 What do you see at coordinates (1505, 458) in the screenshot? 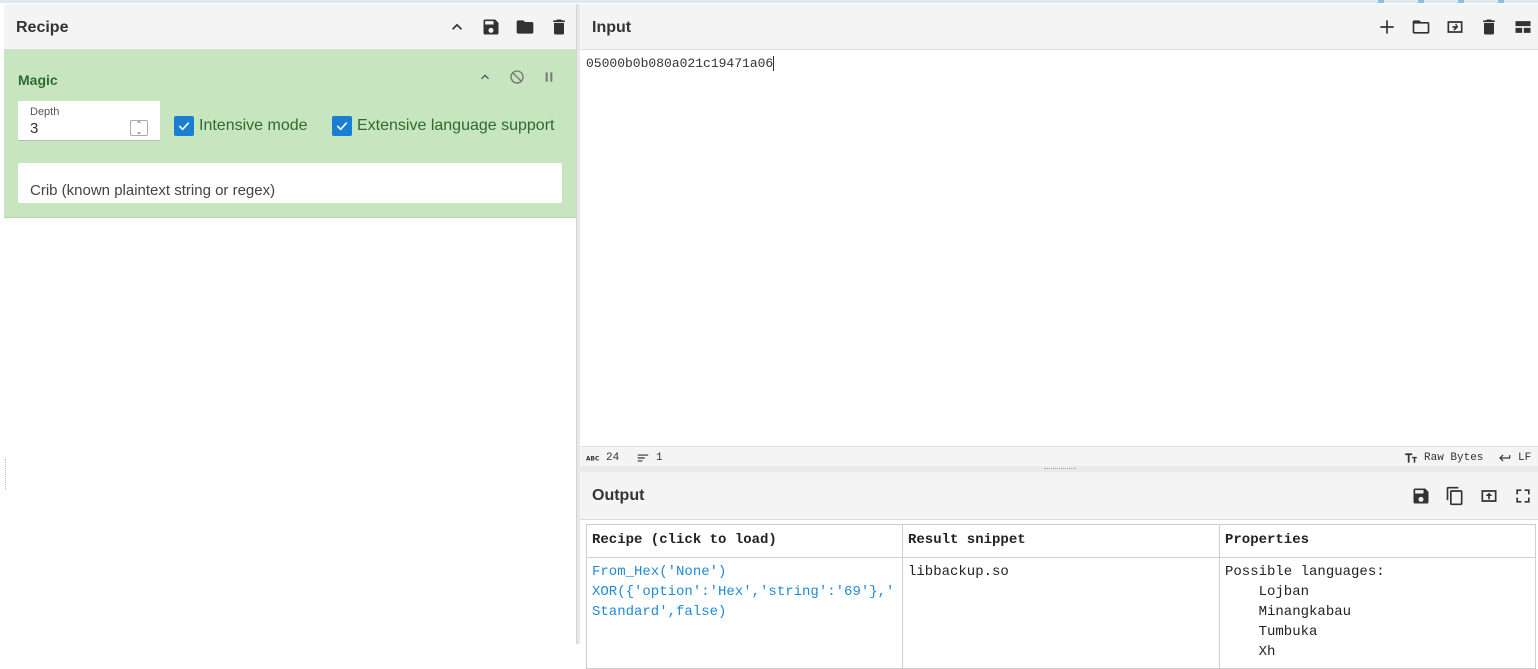
I see `return-icon` at bounding box center [1505, 458].